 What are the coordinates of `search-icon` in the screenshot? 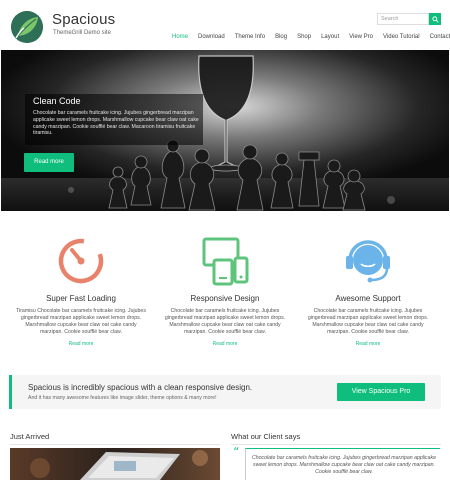 It's located at (435, 19).